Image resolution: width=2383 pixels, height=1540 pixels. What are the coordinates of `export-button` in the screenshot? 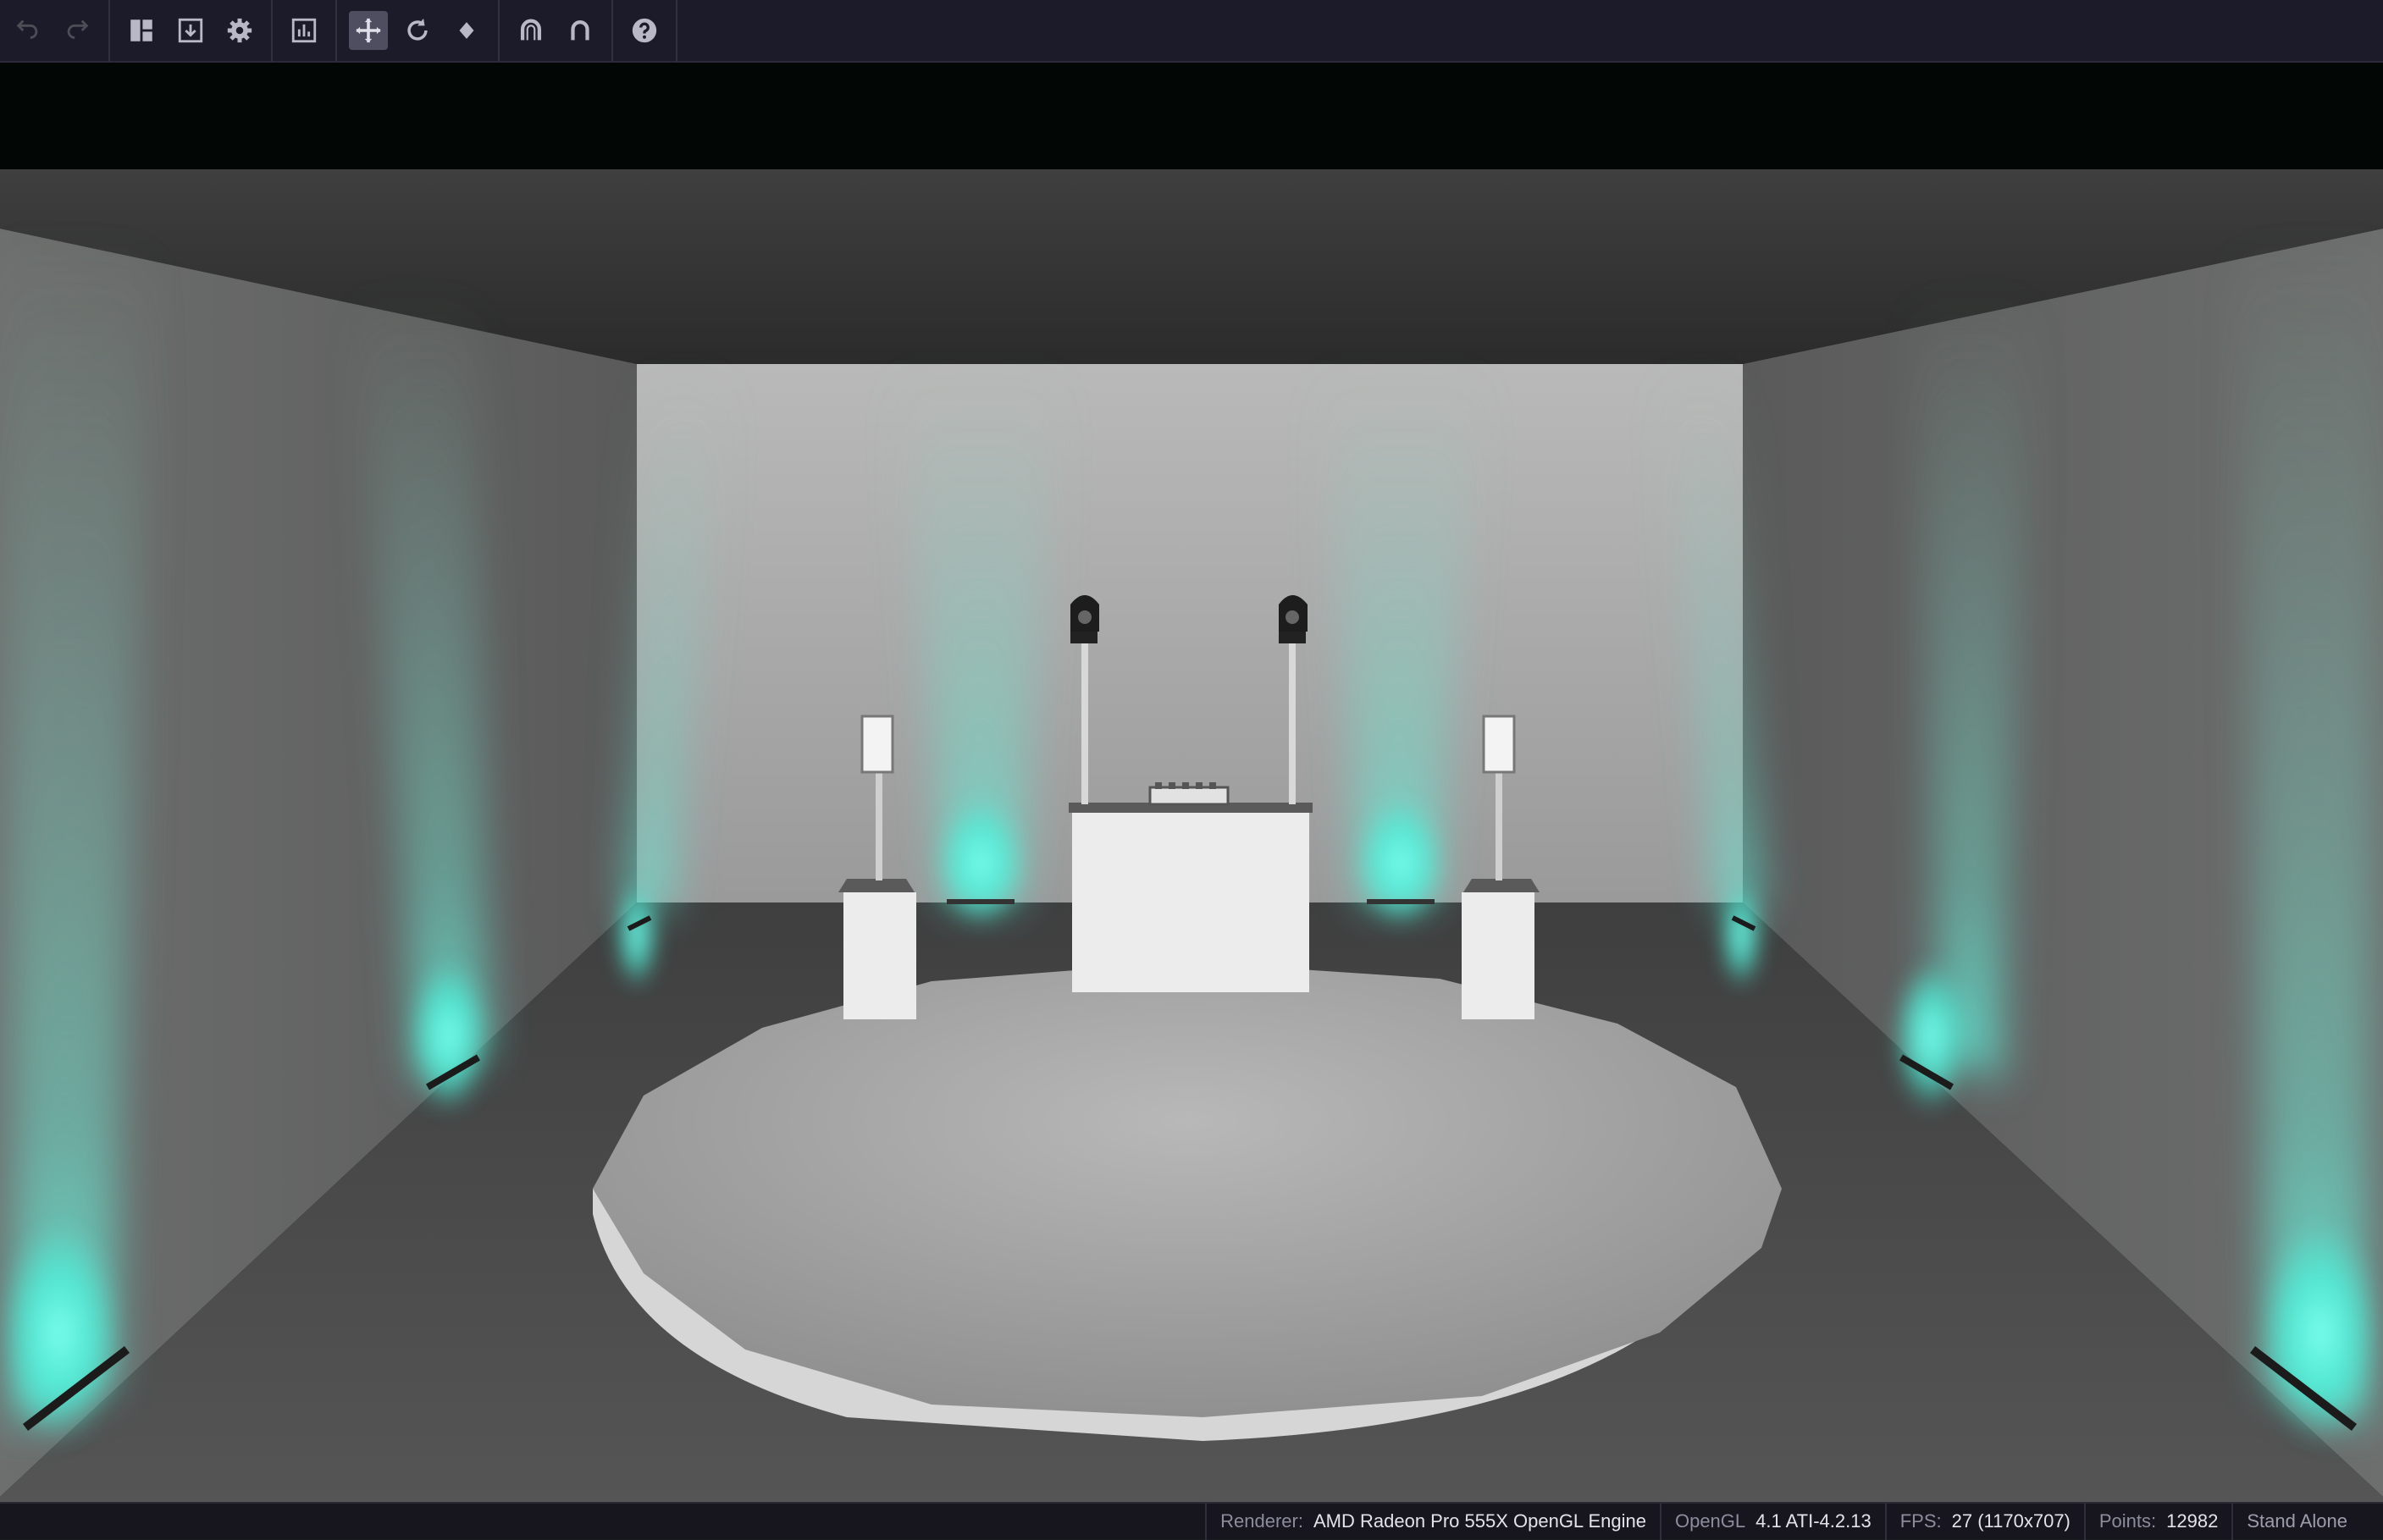 It's located at (190, 30).